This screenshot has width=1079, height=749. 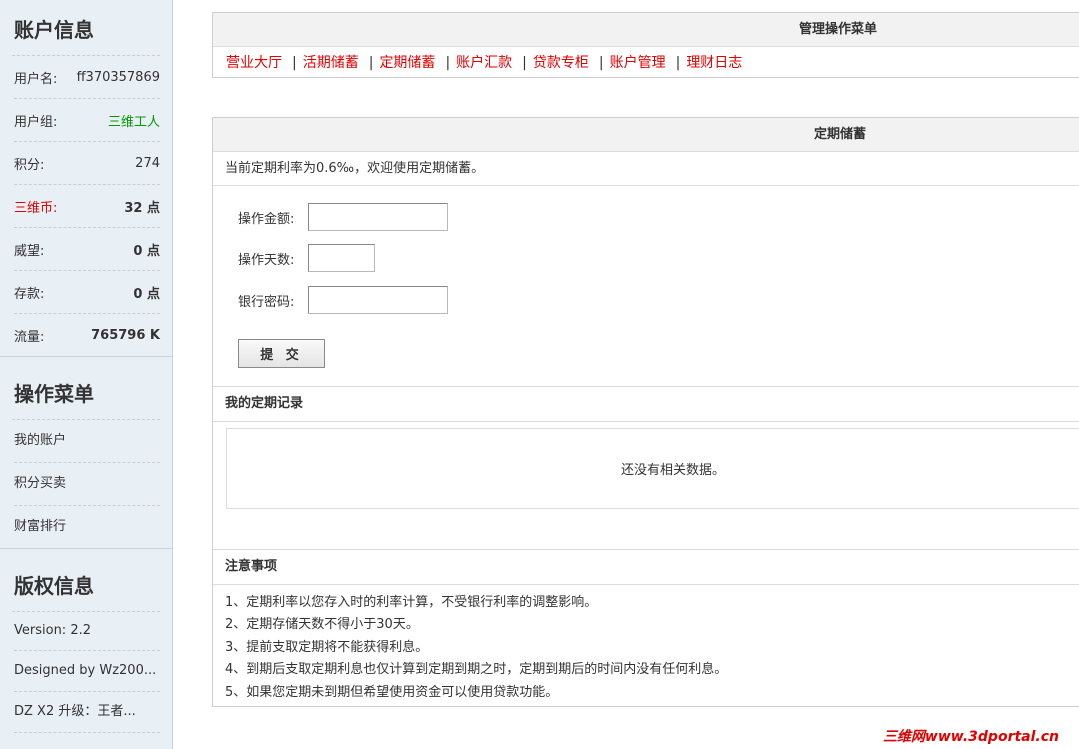 I want to click on account-row-username: 用户名: ff370357869, so click(x=87, y=77).